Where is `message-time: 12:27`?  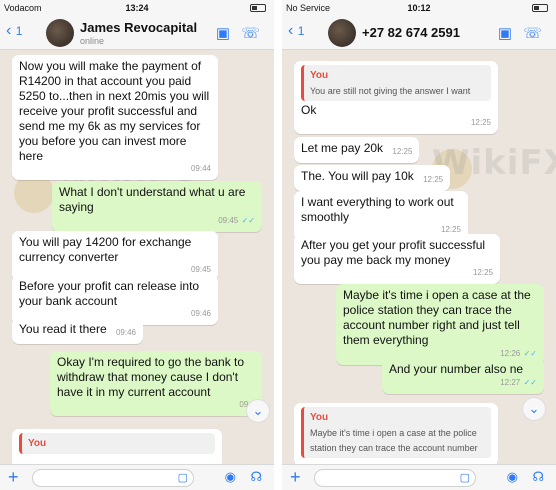
message-time: 12:27 is located at coordinates (510, 382).